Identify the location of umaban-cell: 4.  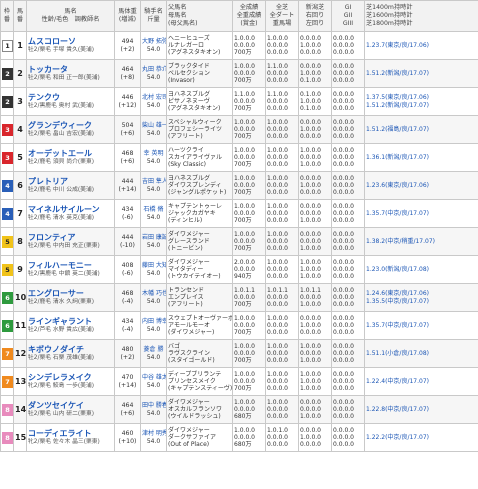
(20, 129).